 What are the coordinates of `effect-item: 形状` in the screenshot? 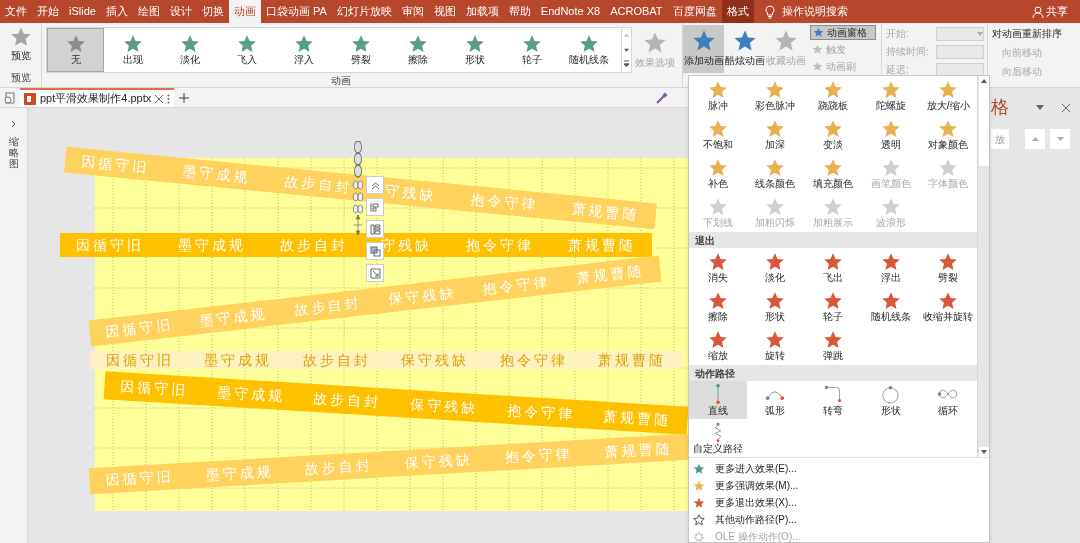 It's located at (775, 306).